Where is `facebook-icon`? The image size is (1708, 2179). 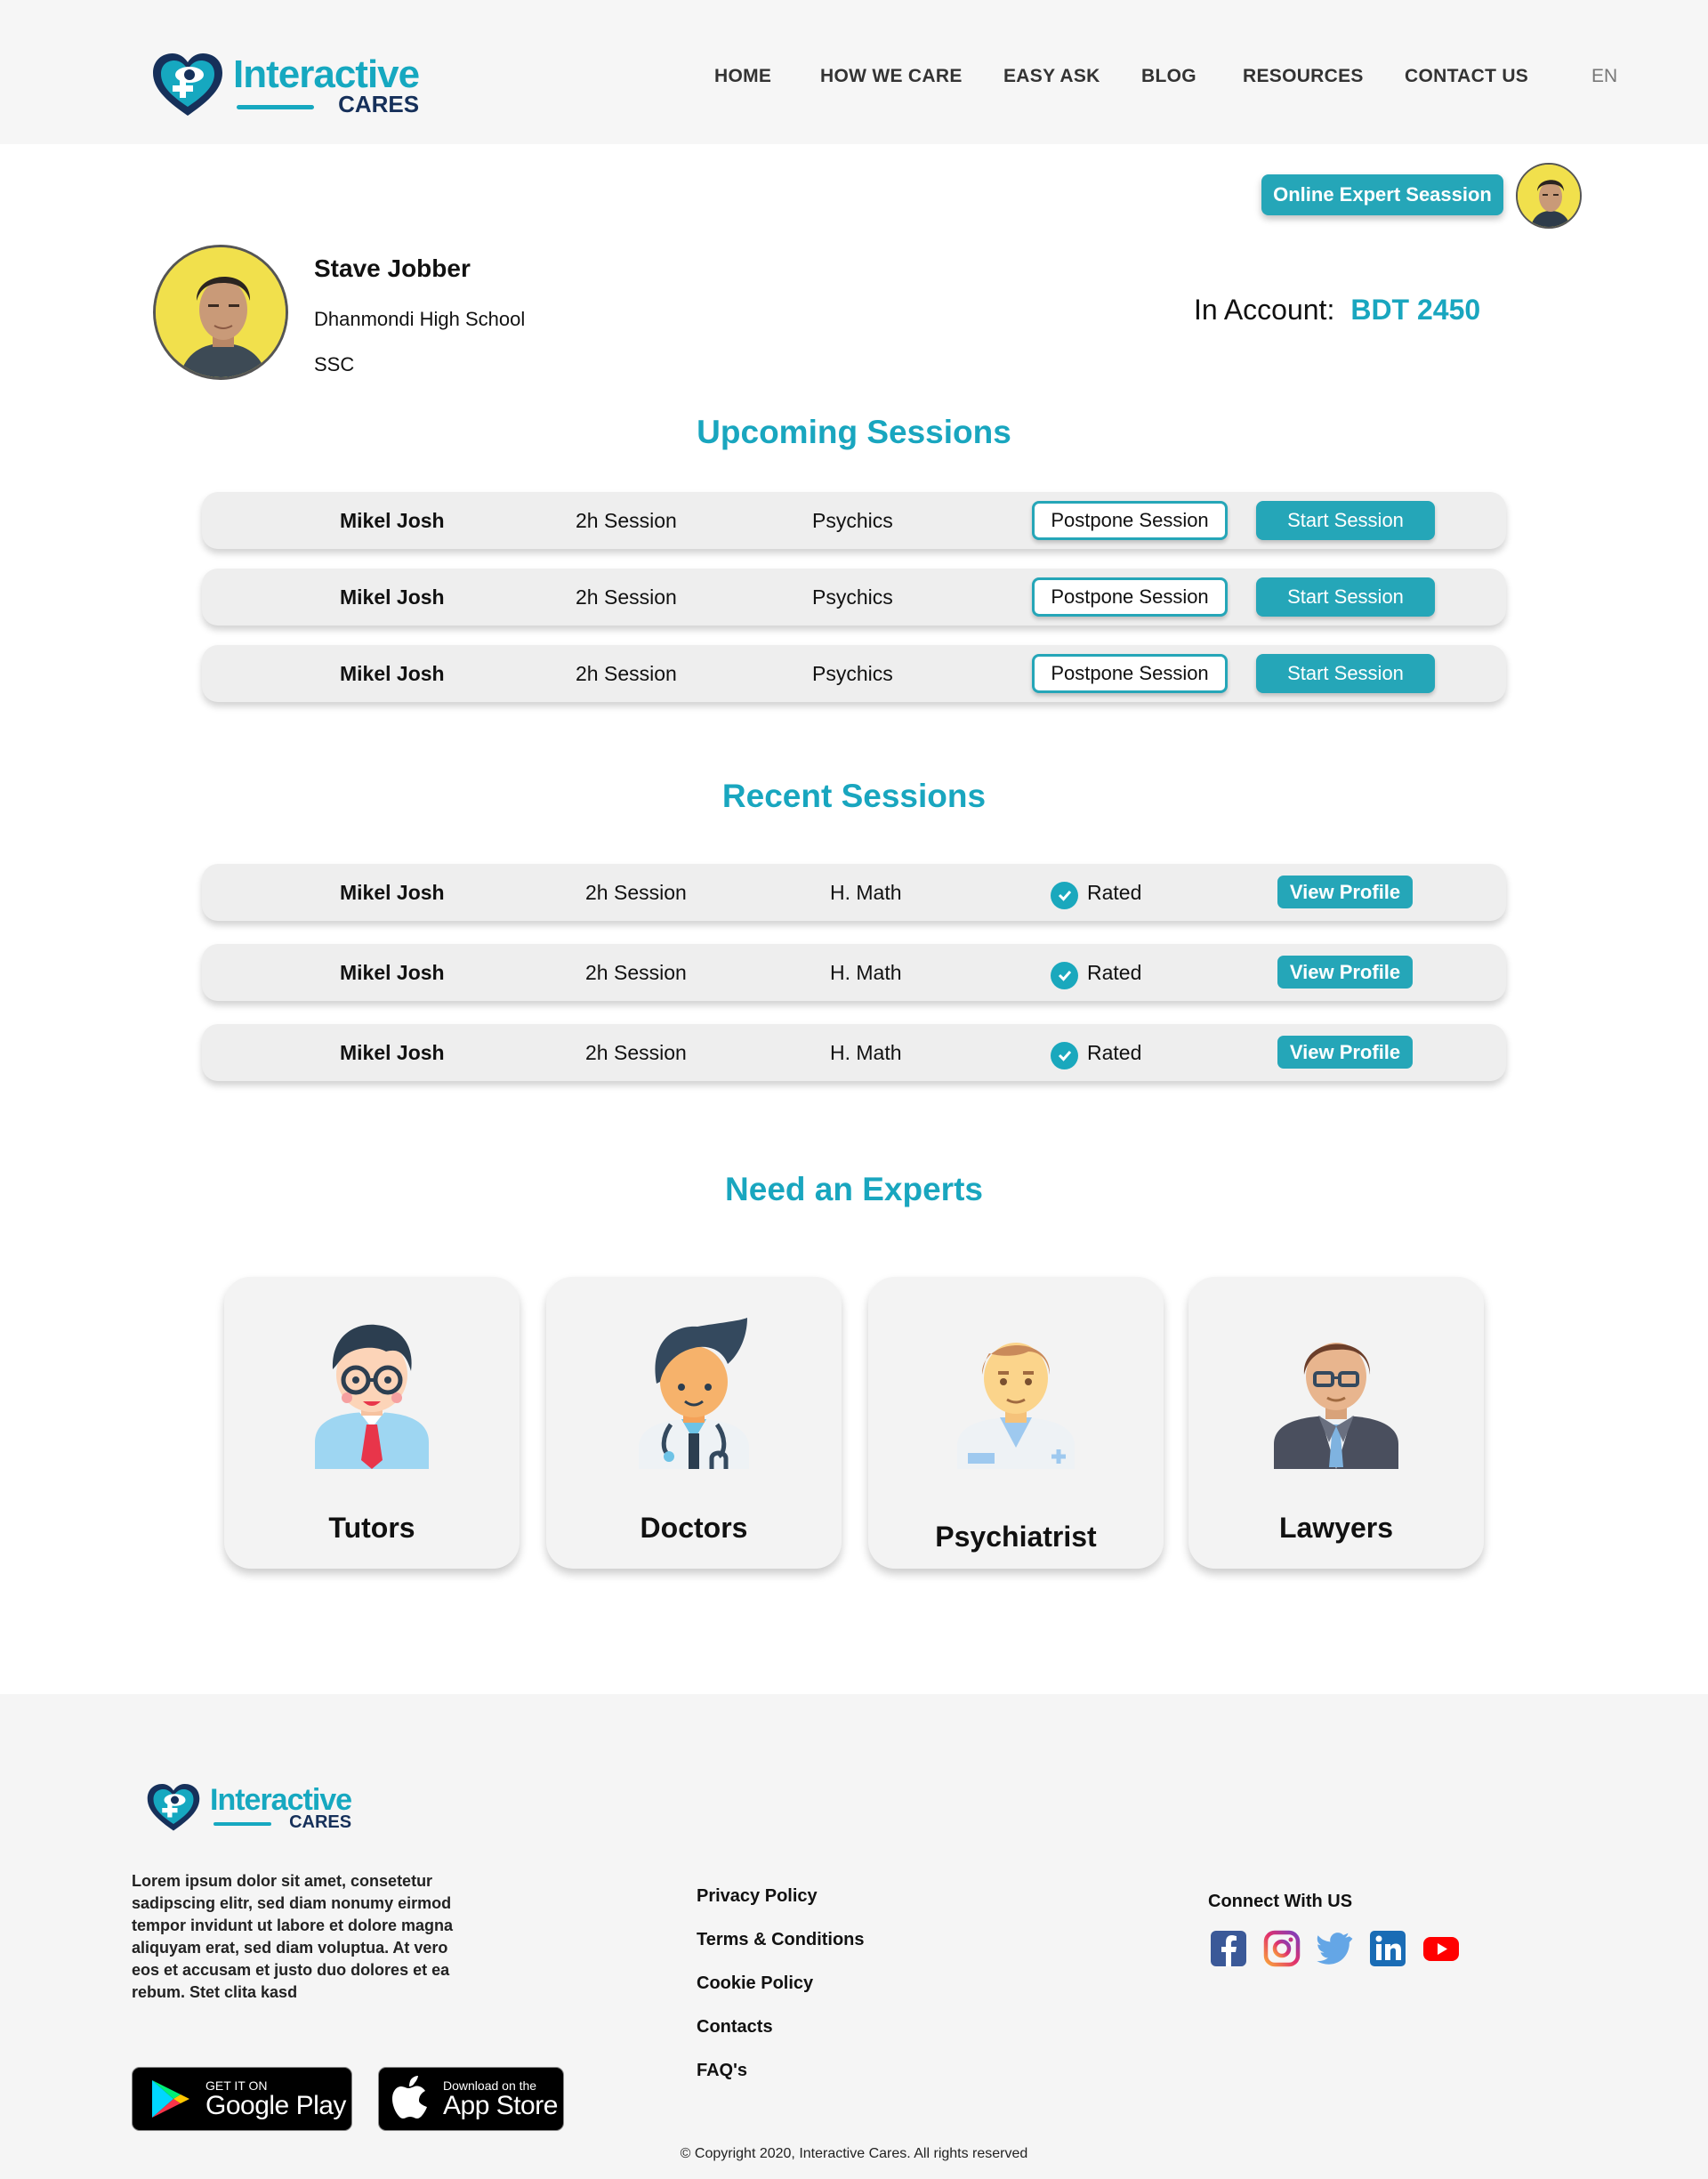 facebook-icon is located at coordinates (1228, 1948).